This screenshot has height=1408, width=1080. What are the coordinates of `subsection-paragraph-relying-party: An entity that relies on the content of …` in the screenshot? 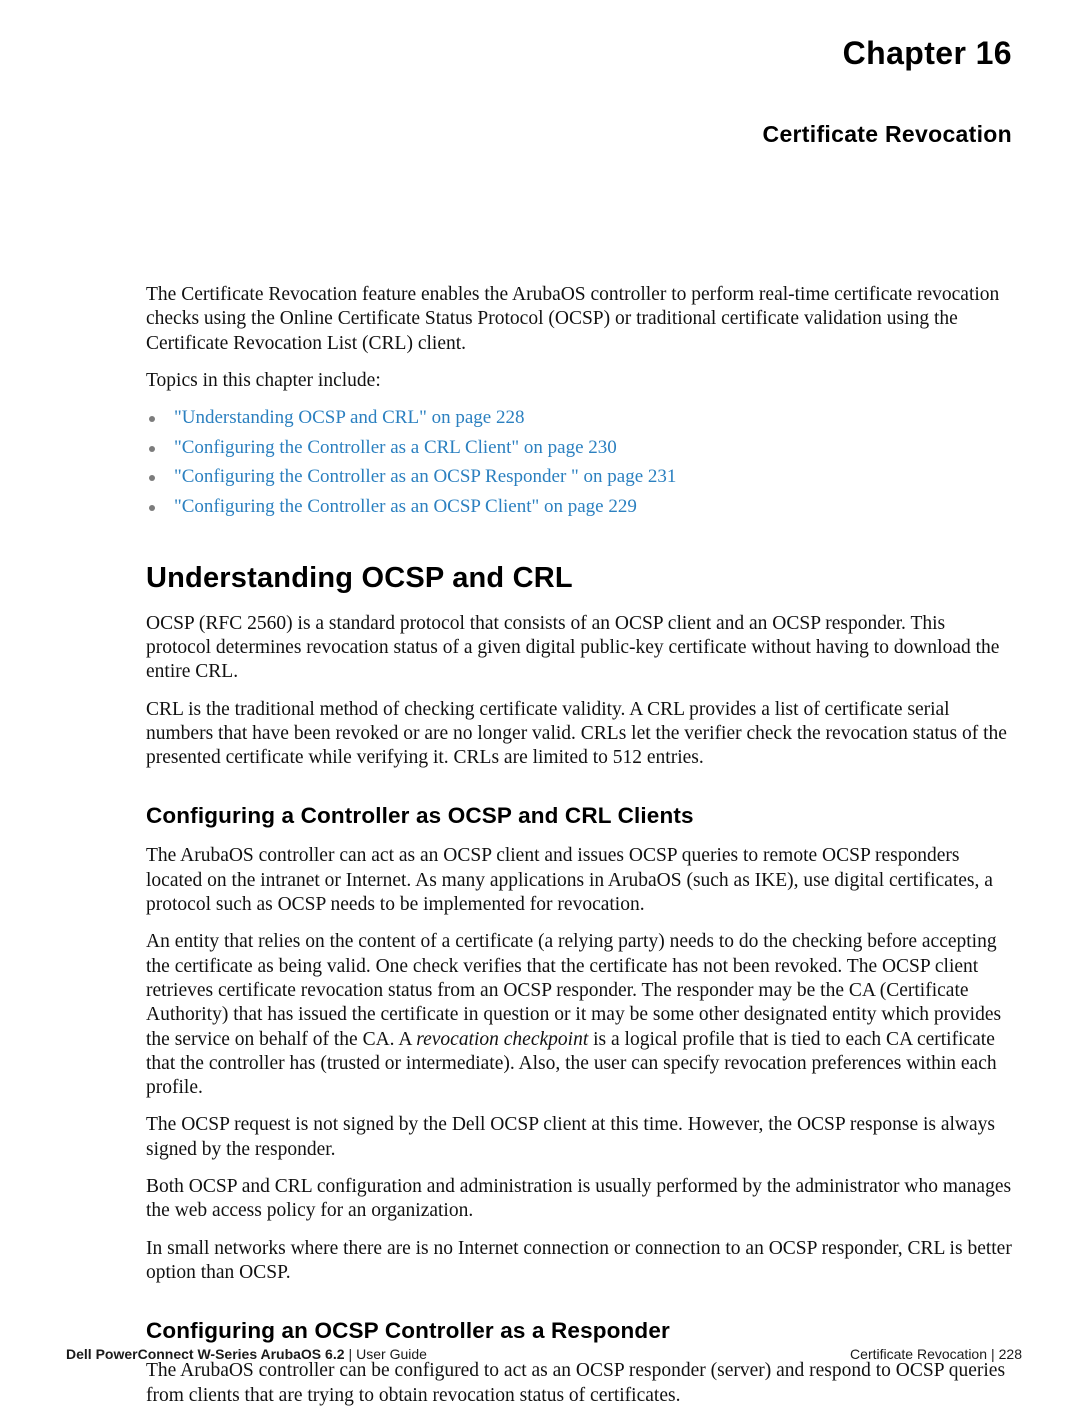 It's located at (579, 1015).